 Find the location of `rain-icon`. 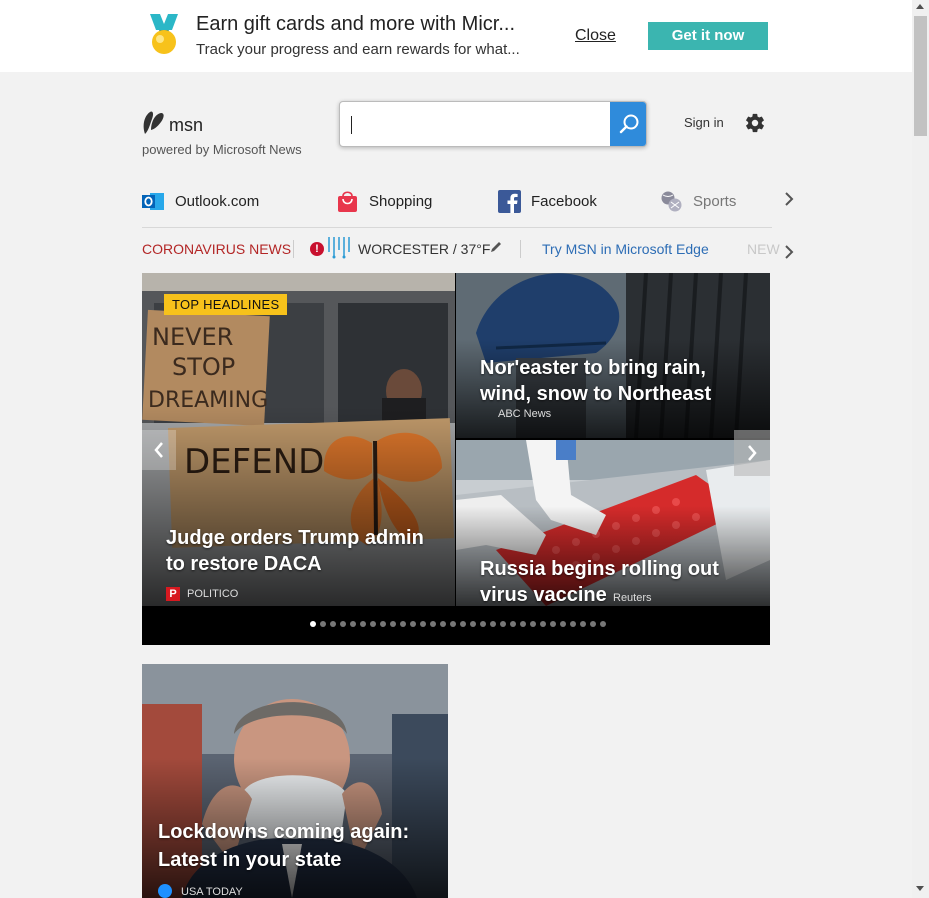

rain-icon is located at coordinates (339, 248).